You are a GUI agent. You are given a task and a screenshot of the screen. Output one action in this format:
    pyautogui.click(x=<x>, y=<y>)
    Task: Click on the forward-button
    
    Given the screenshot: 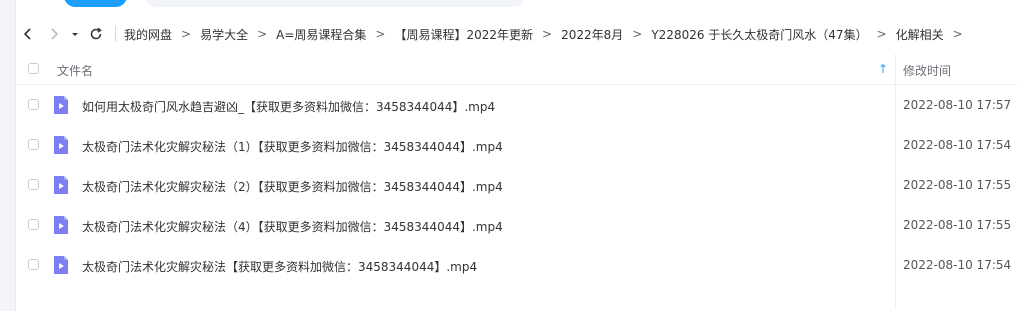 What is the action you would take?
    pyautogui.click(x=54, y=34)
    